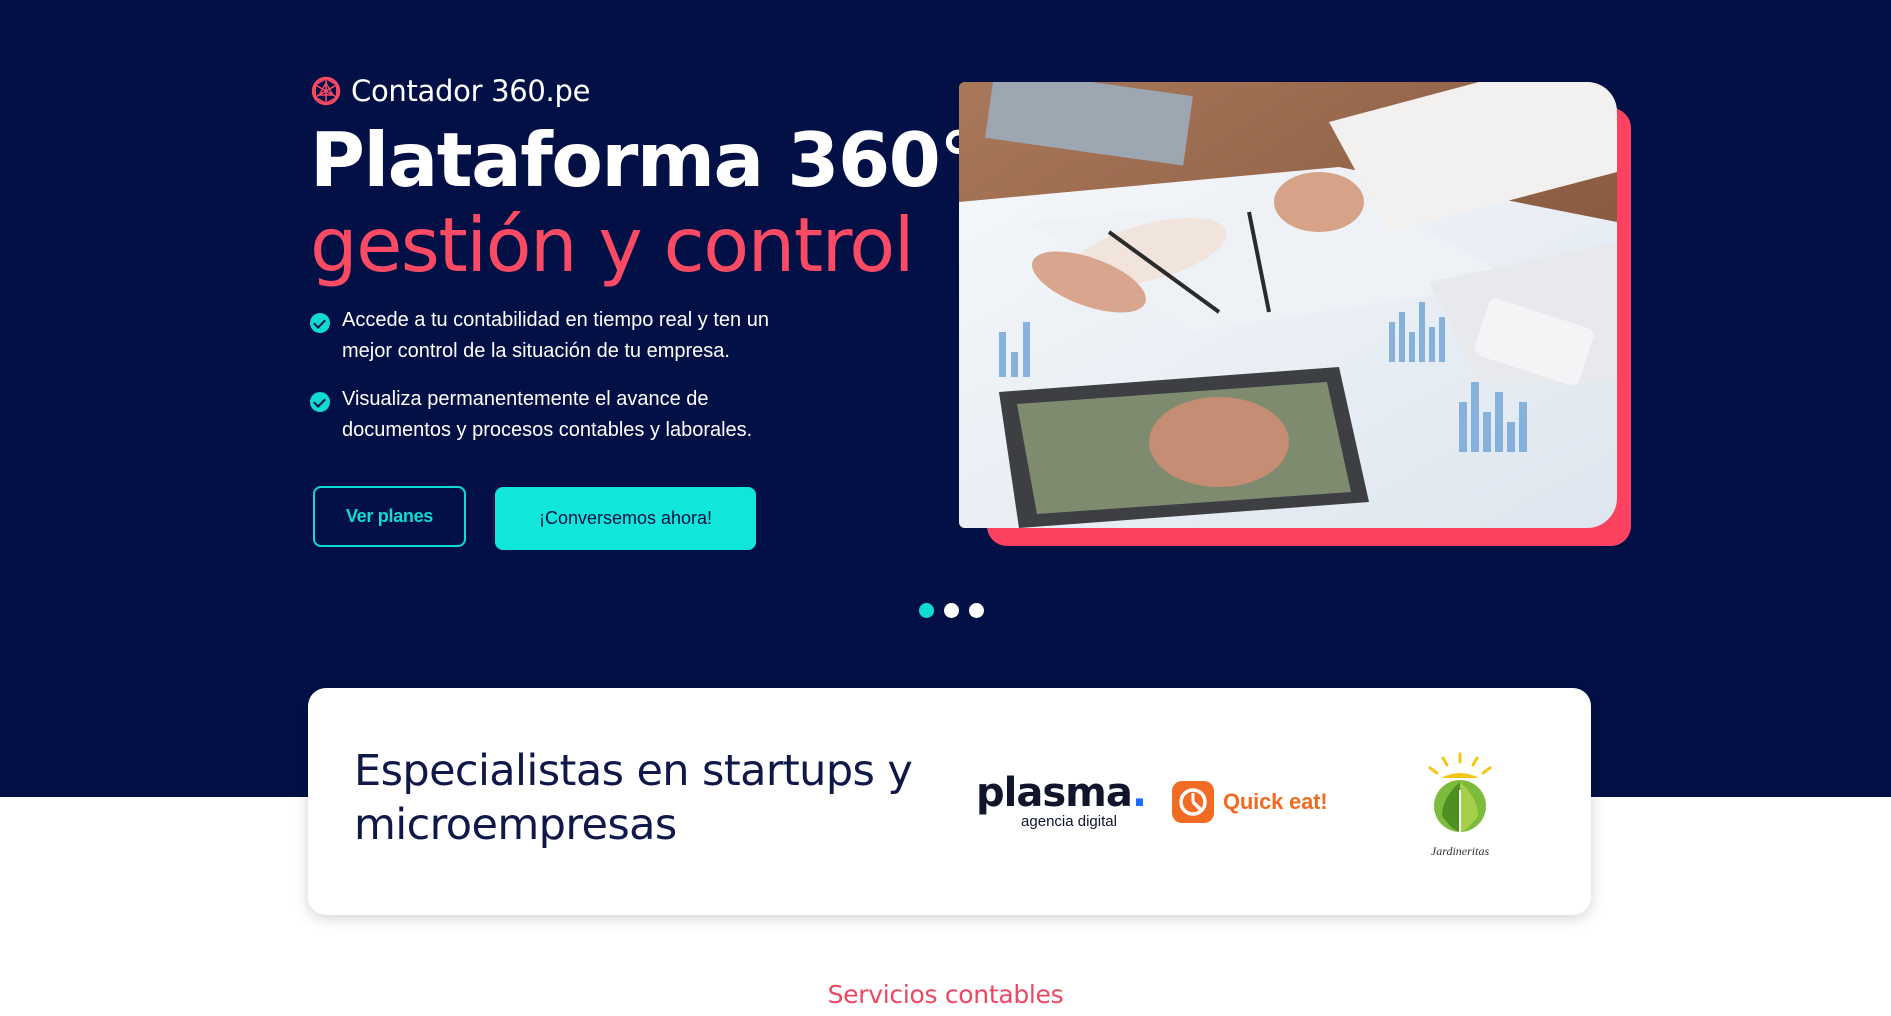 The width and height of the screenshot is (1891, 1016). Describe the element at coordinates (471, 91) in the screenshot. I see `brand-name: Contador 360.pe` at that location.